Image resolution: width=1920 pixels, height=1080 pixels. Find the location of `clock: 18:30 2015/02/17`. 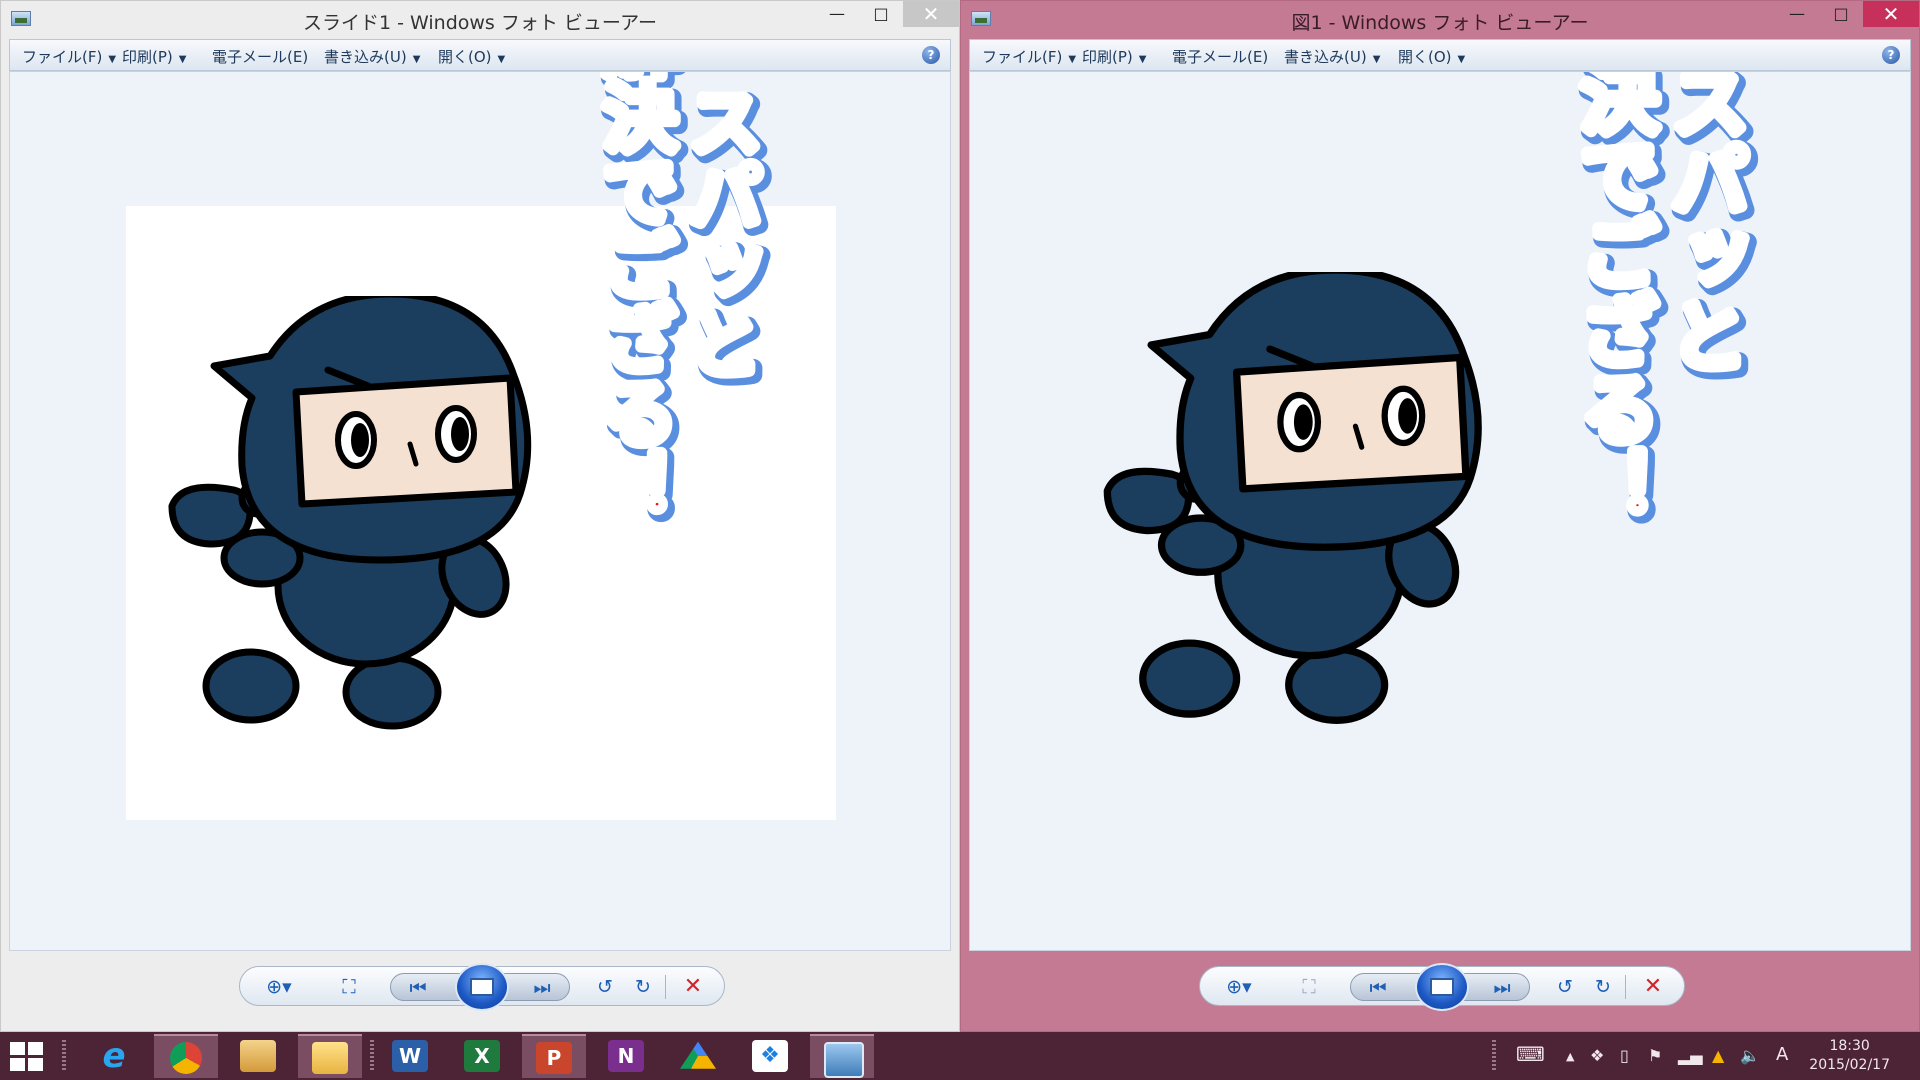

clock: 18:30 2015/02/17 is located at coordinates (1849, 1056).